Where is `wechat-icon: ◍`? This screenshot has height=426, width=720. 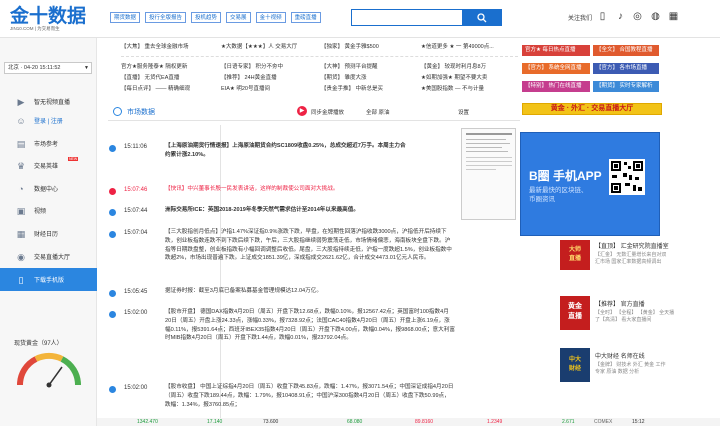 wechat-icon: ◍ is located at coordinates (655, 16).